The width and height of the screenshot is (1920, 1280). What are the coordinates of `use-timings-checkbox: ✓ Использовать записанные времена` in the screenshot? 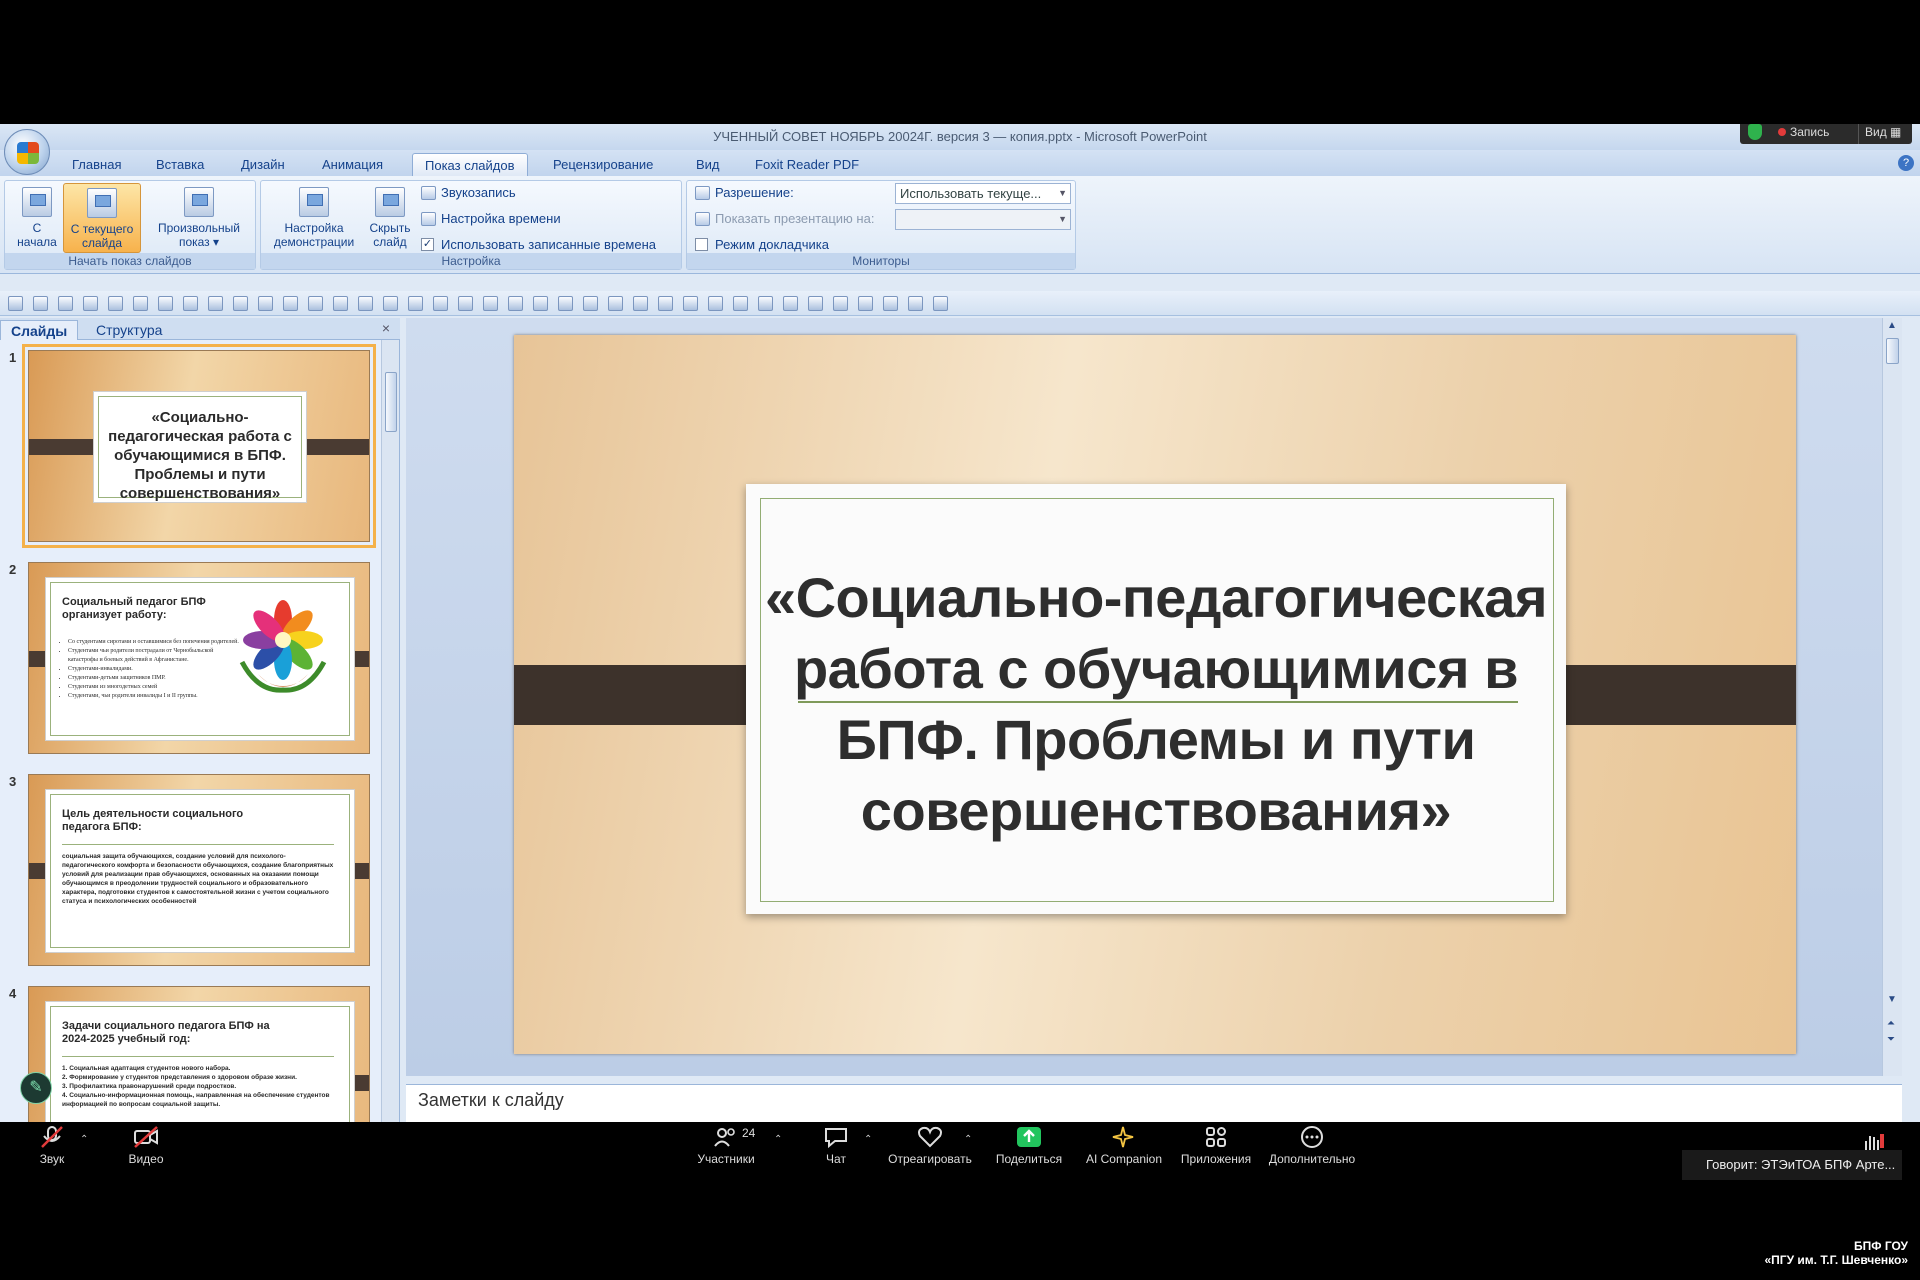 It's located at (537, 245).